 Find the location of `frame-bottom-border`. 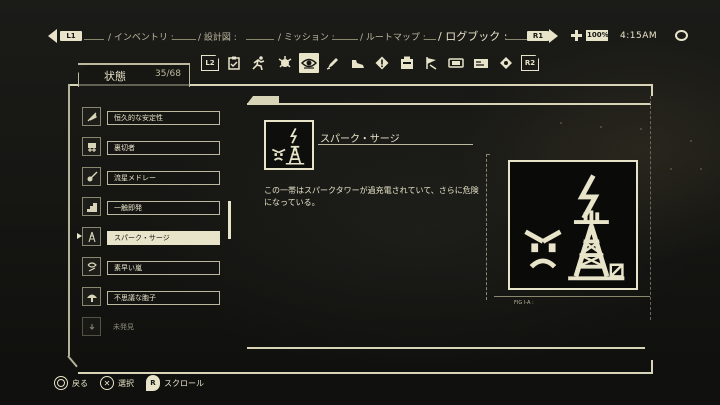

frame-bottom-border is located at coordinates (365, 373).